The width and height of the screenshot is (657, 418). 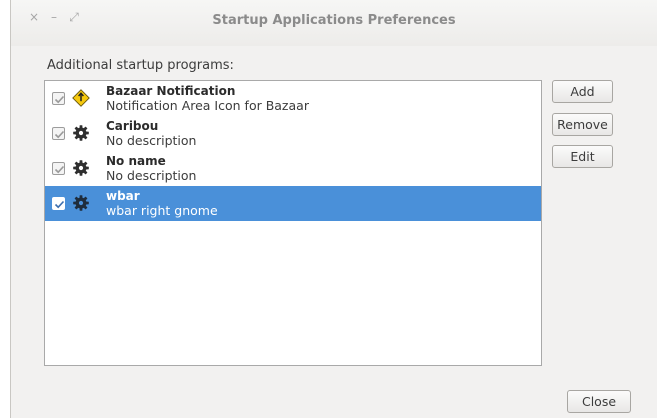 What do you see at coordinates (582, 156) in the screenshot?
I see `edit-button: Edit` at bounding box center [582, 156].